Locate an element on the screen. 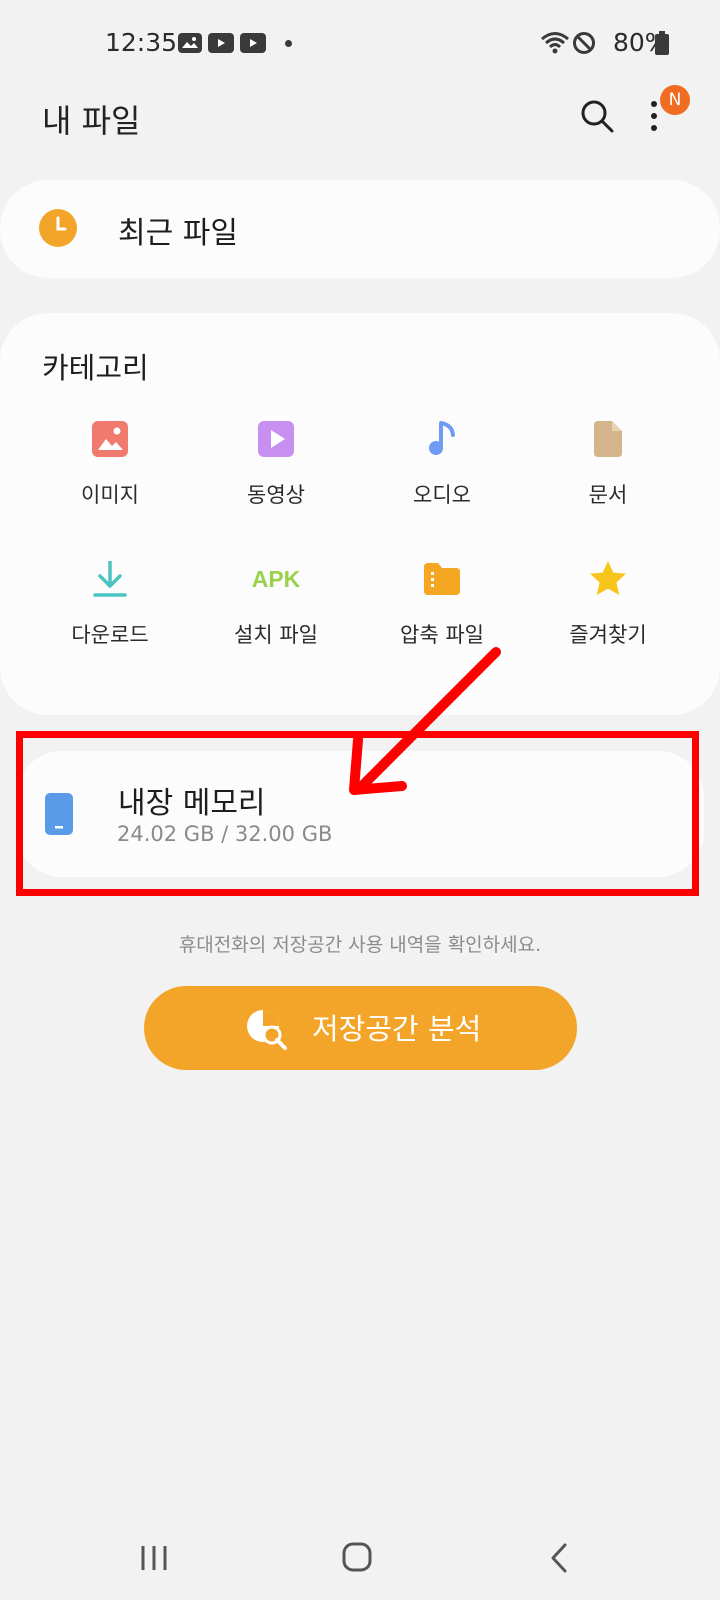 The width and height of the screenshot is (720, 1600). category-label: 설치 파일 is located at coordinates (276, 635).